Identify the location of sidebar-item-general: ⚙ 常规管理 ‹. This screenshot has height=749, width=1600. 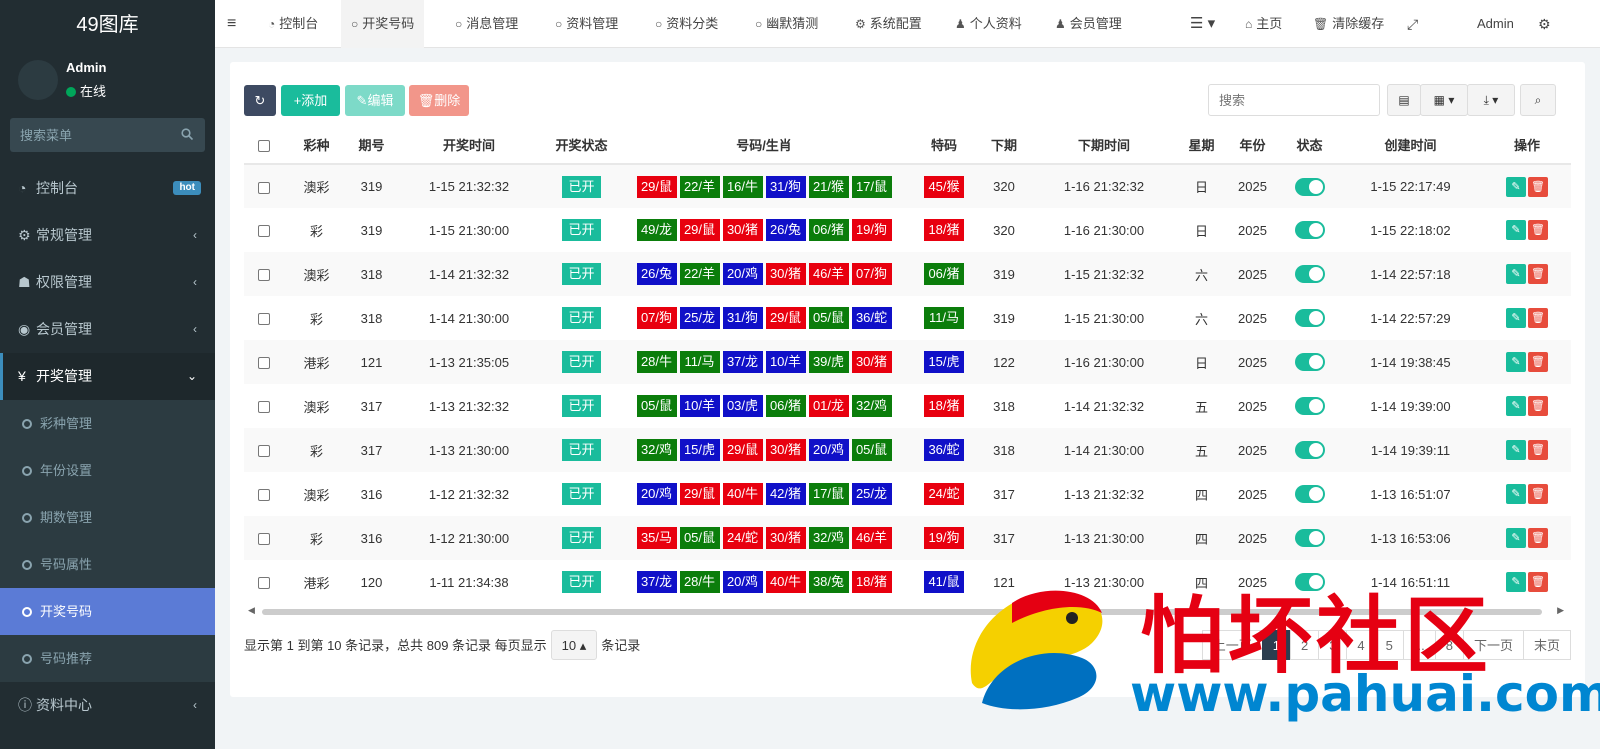
(107, 235).